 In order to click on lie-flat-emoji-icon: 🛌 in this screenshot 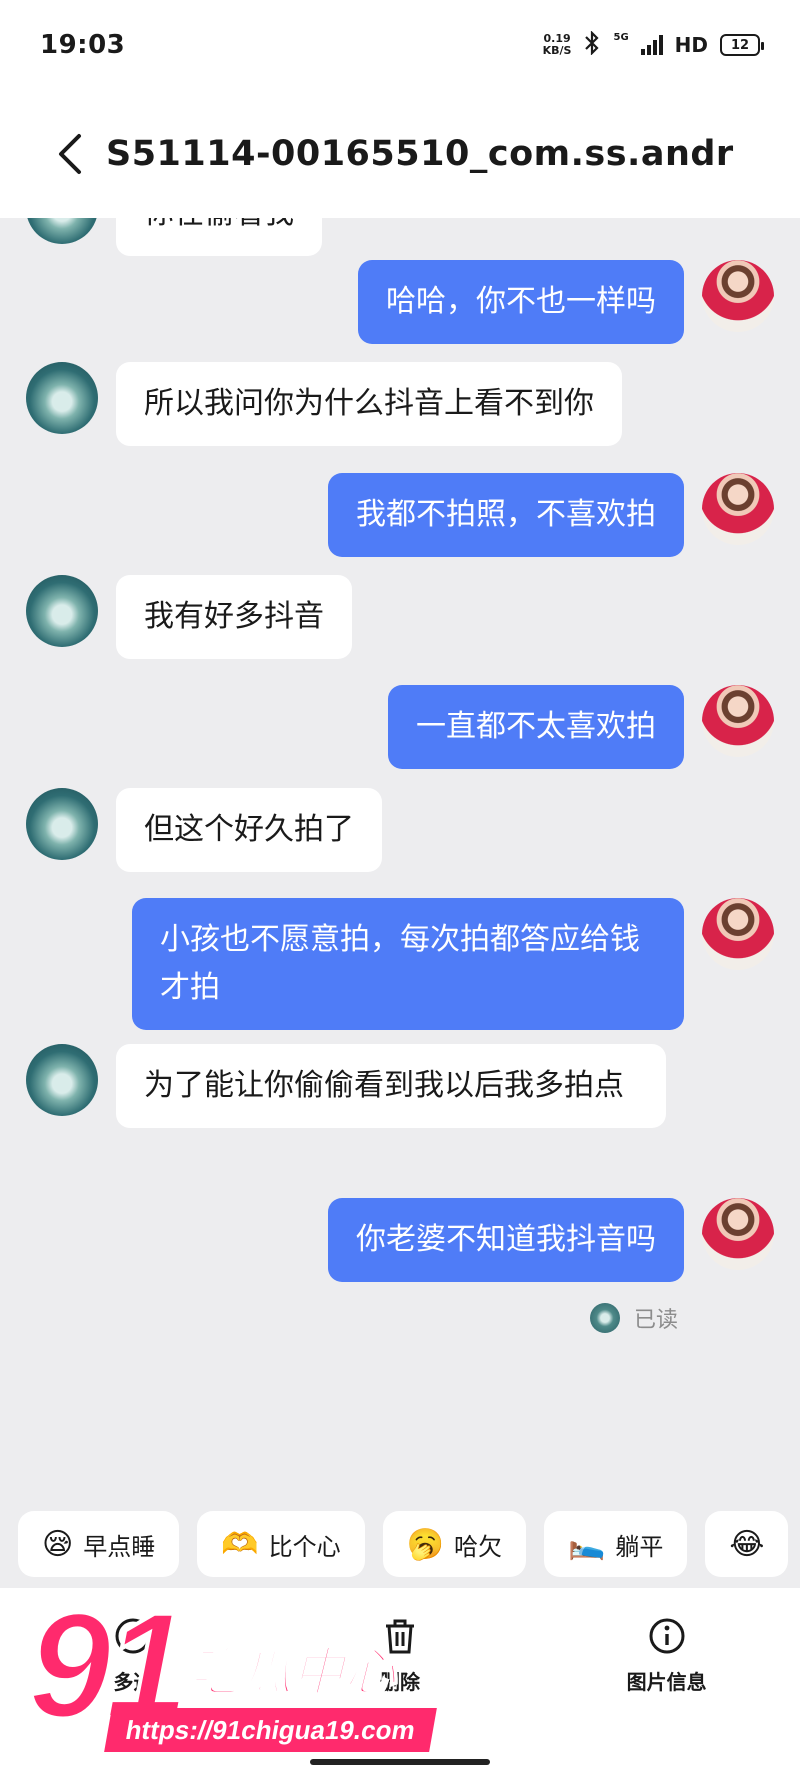, I will do `click(587, 1544)`.